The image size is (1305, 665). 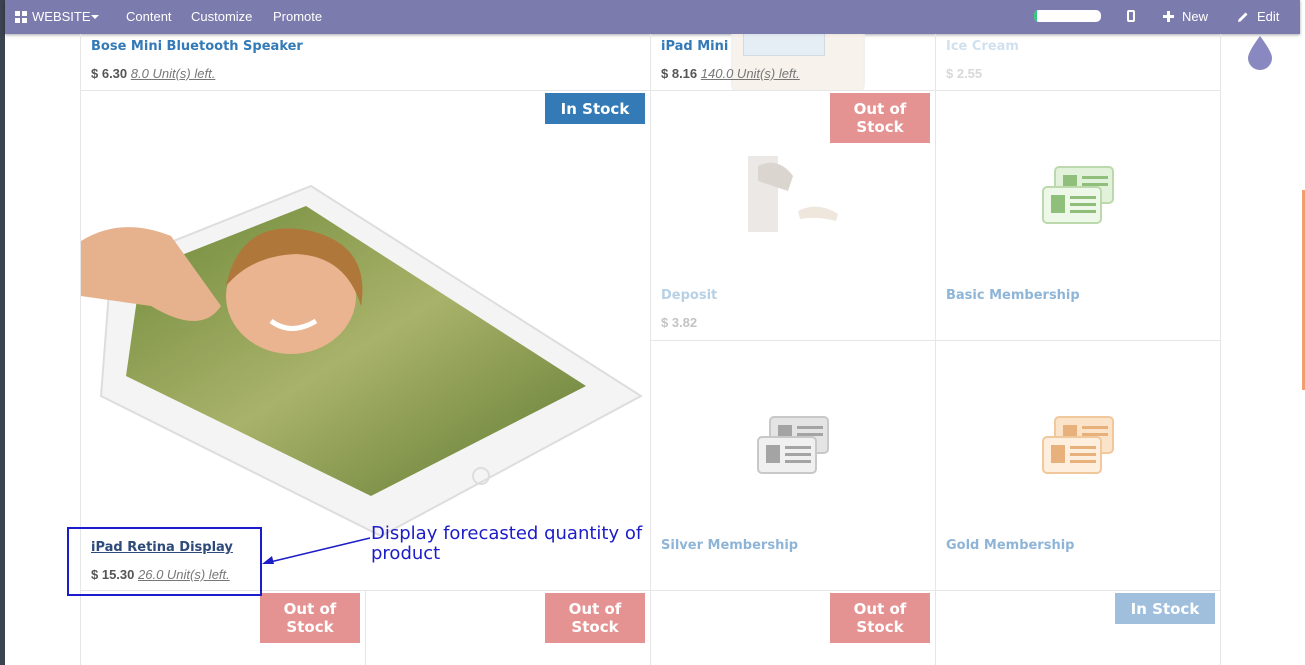 I want to click on window-left-edge, so click(x=2, y=332).